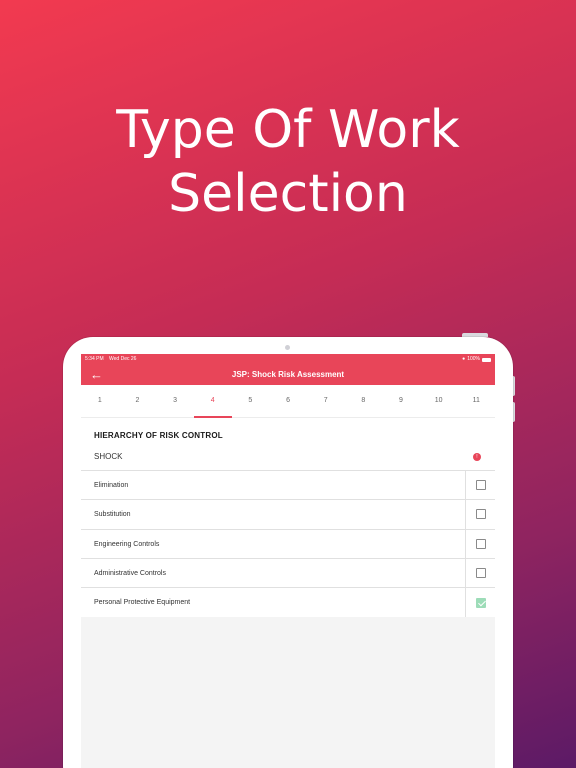 This screenshot has height=768, width=576. What do you see at coordinates (111, 485) in the screenshot?
I see `control-label: Elimination` at bounding box center [111, 485].